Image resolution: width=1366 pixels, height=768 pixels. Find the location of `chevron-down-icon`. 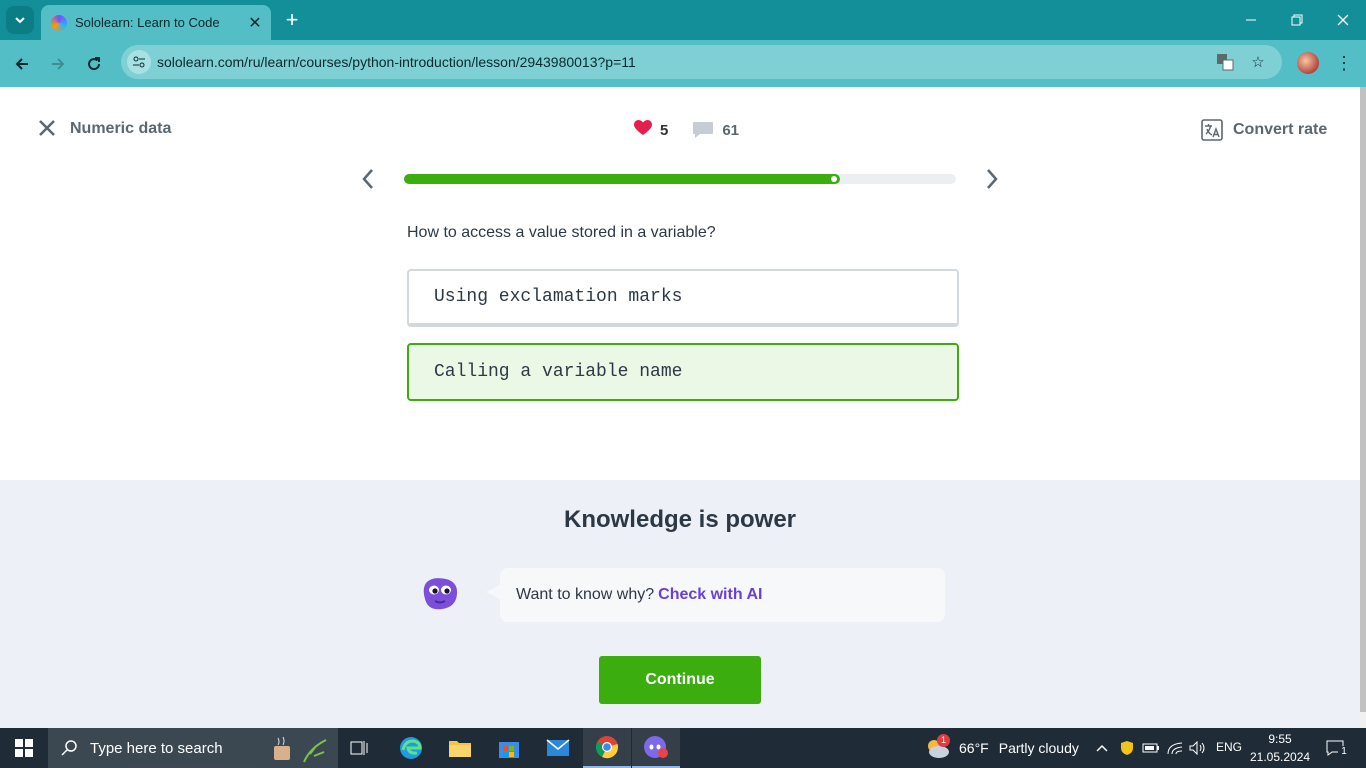

chevron-down-icon is located at coordinates (20, 20).